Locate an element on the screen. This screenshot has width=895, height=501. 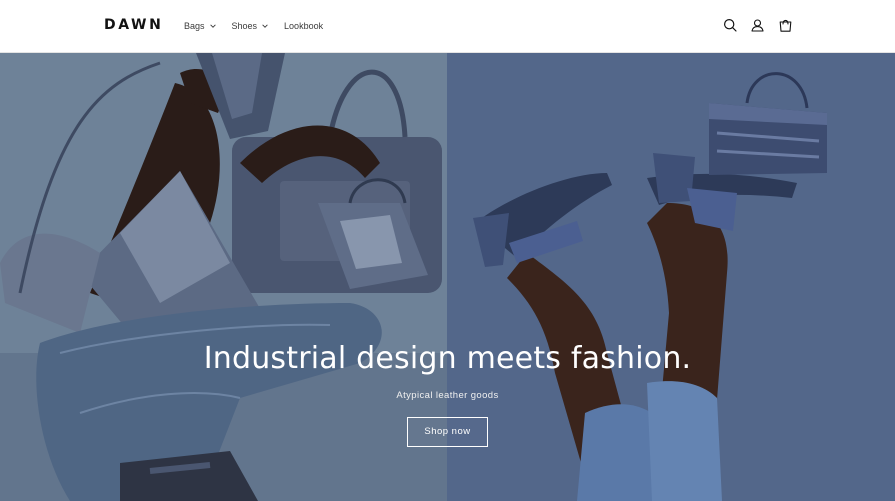
nav-item-label: Lookbook is located at coordinates (304, 26).